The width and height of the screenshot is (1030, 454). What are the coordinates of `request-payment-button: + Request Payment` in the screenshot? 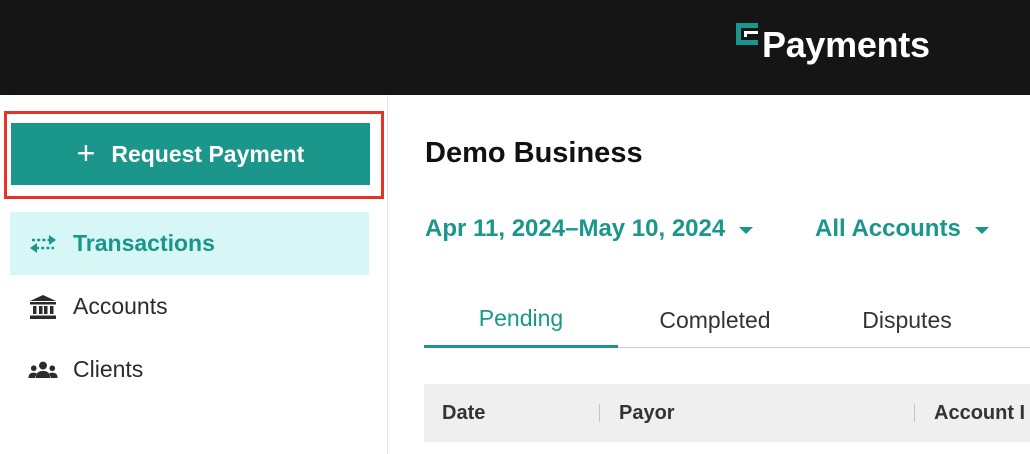 It's located at (190, 154).